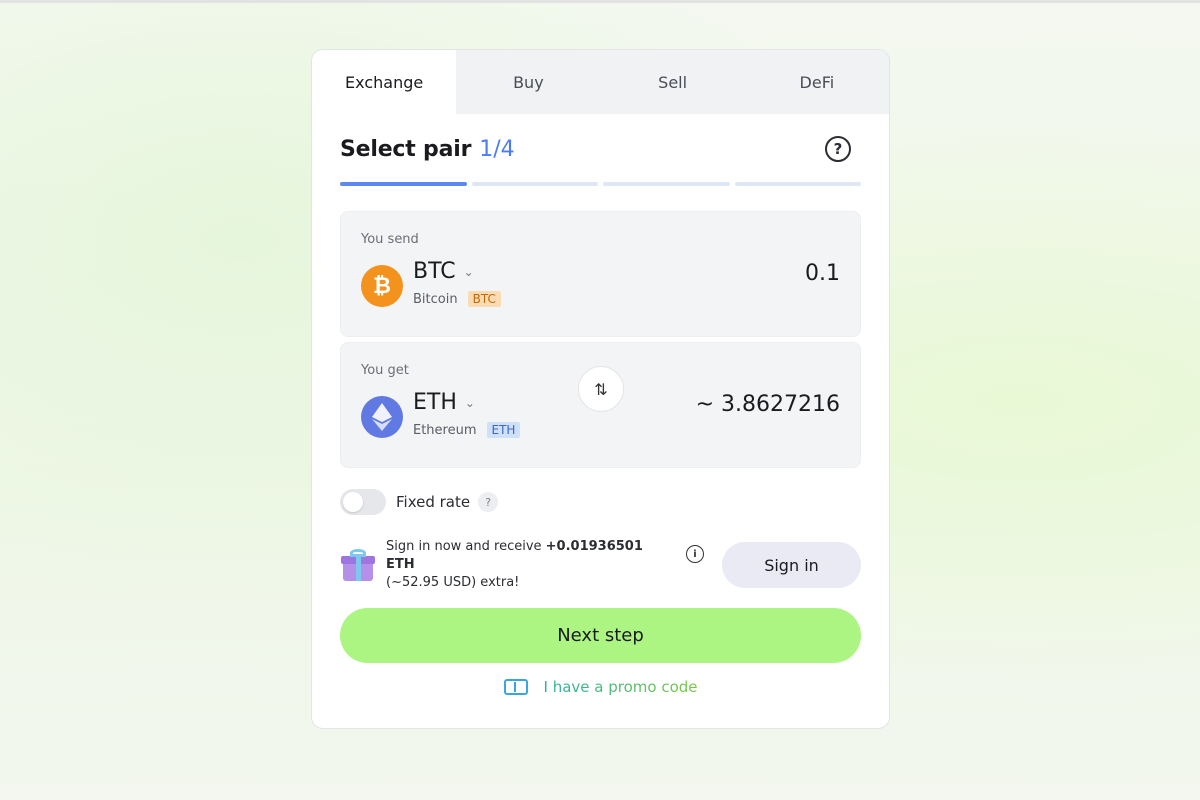  What do you see at coordinates (484, 299) in the screenshot?
I see `send-network-badge: BTC` at bounding box center [484, 299].